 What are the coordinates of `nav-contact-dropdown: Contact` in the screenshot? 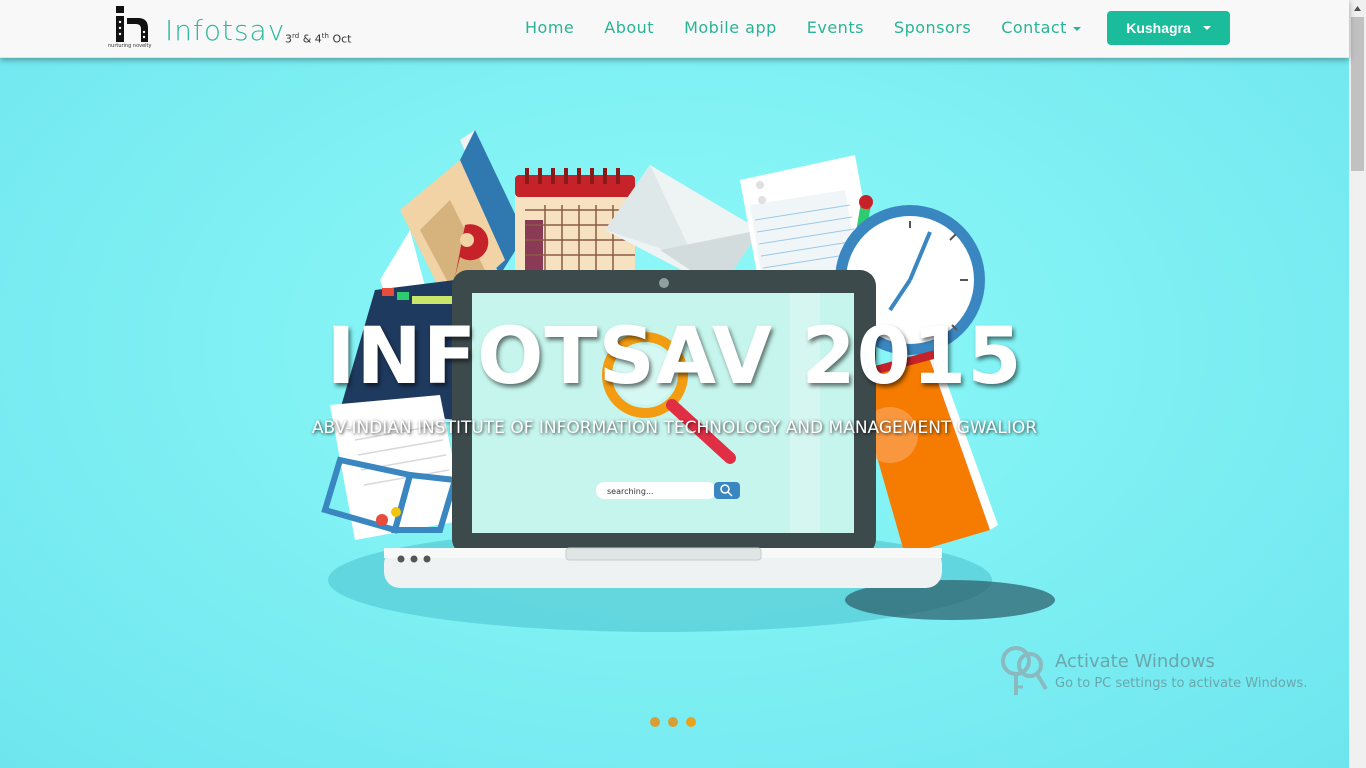 It's located at (1041, 27).